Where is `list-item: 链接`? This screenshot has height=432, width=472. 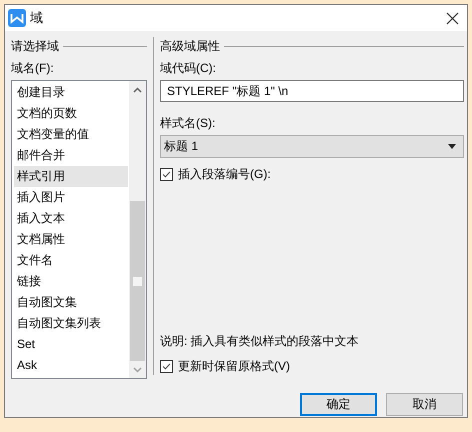 list-item: 链接 is located at coordinates (71, 281).